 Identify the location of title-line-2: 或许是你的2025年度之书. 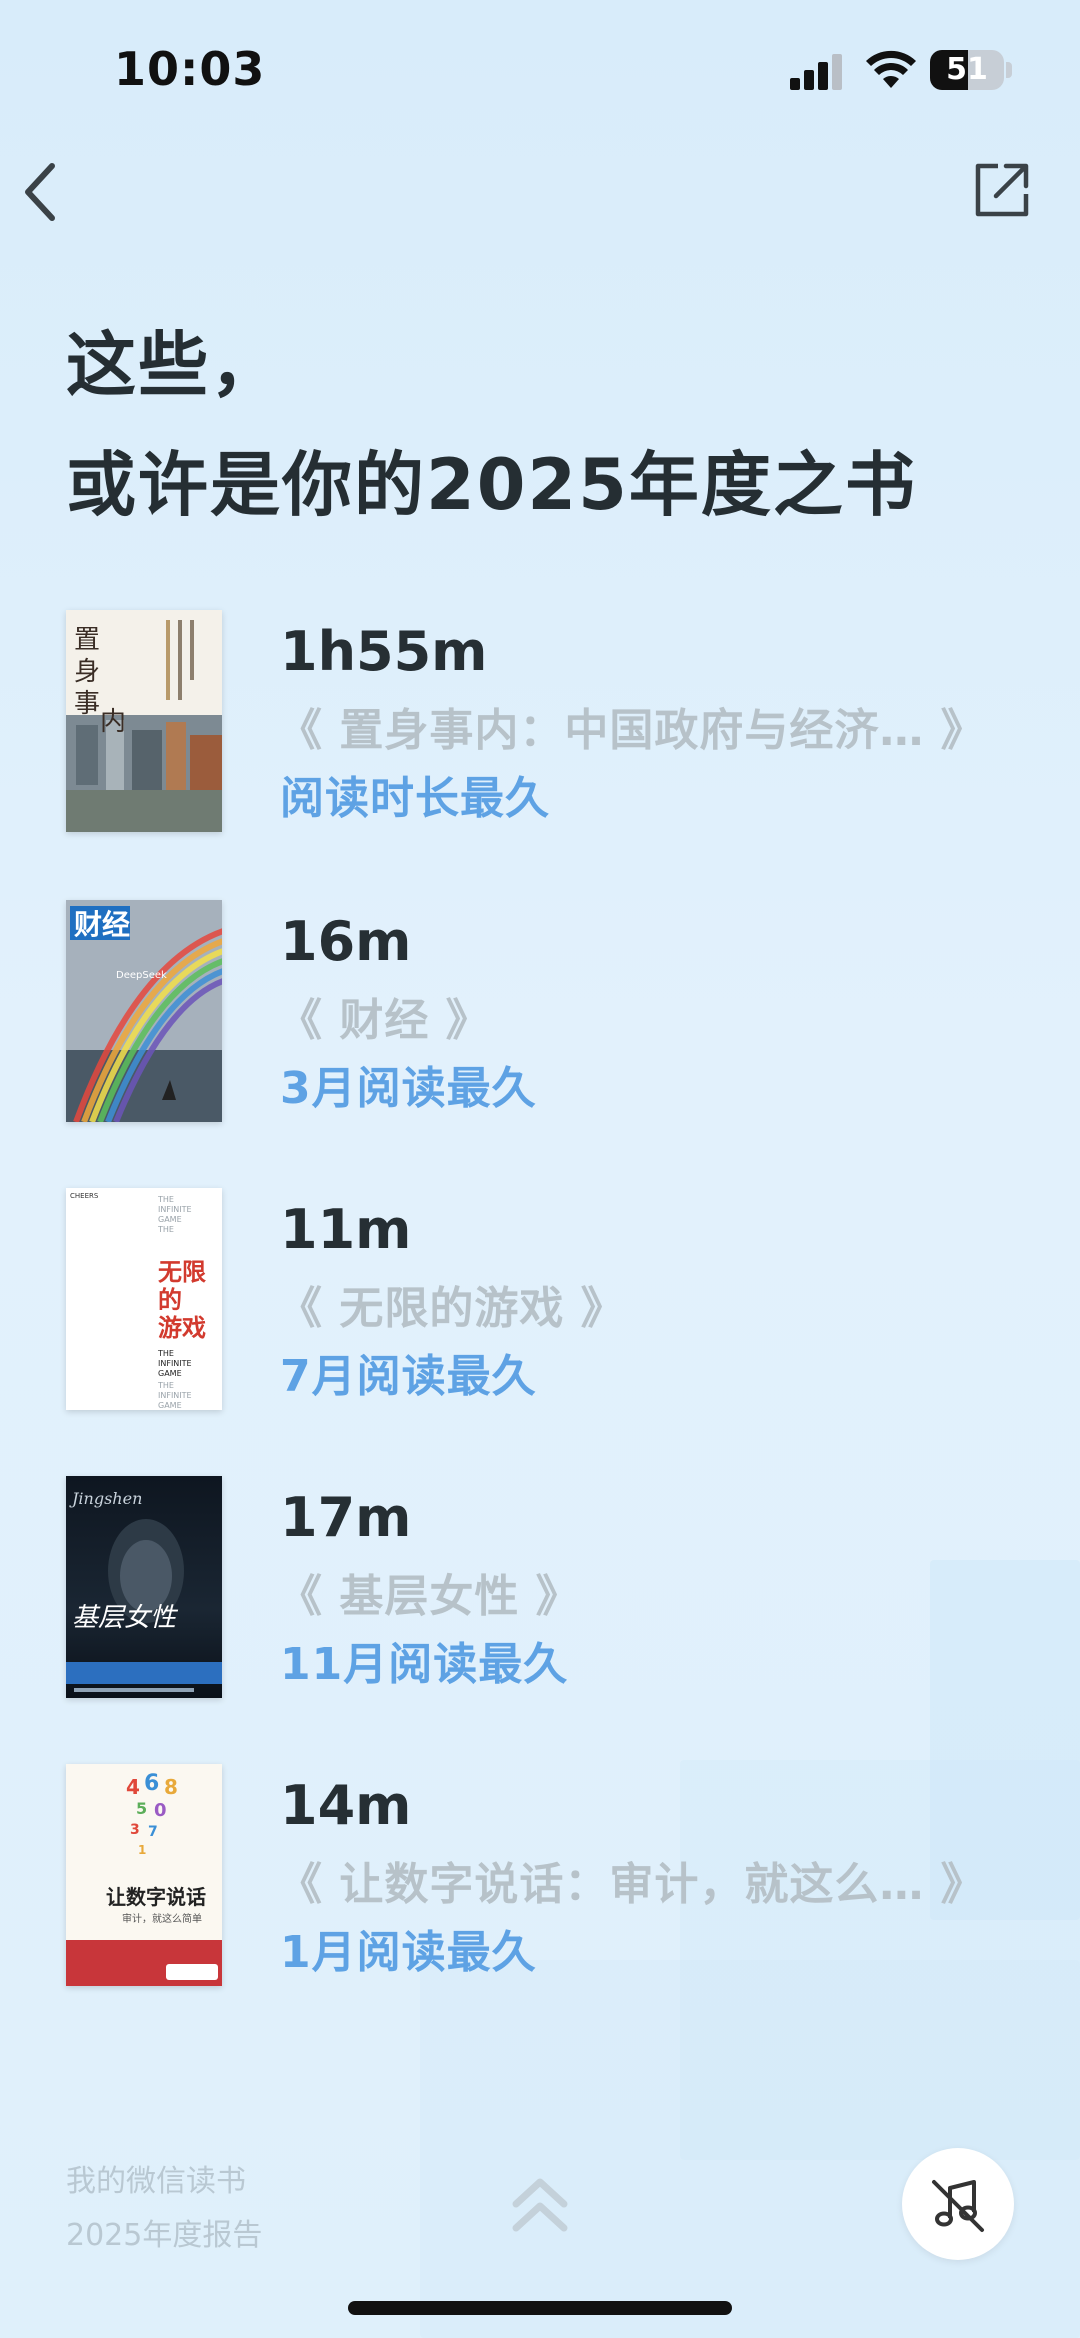
(491, 485).